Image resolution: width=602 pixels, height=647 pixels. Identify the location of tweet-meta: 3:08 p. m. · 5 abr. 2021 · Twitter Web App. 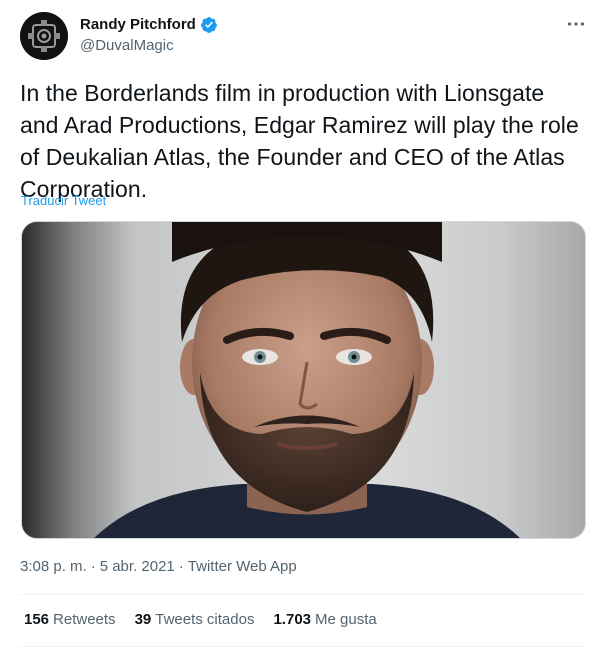
(158, 567).